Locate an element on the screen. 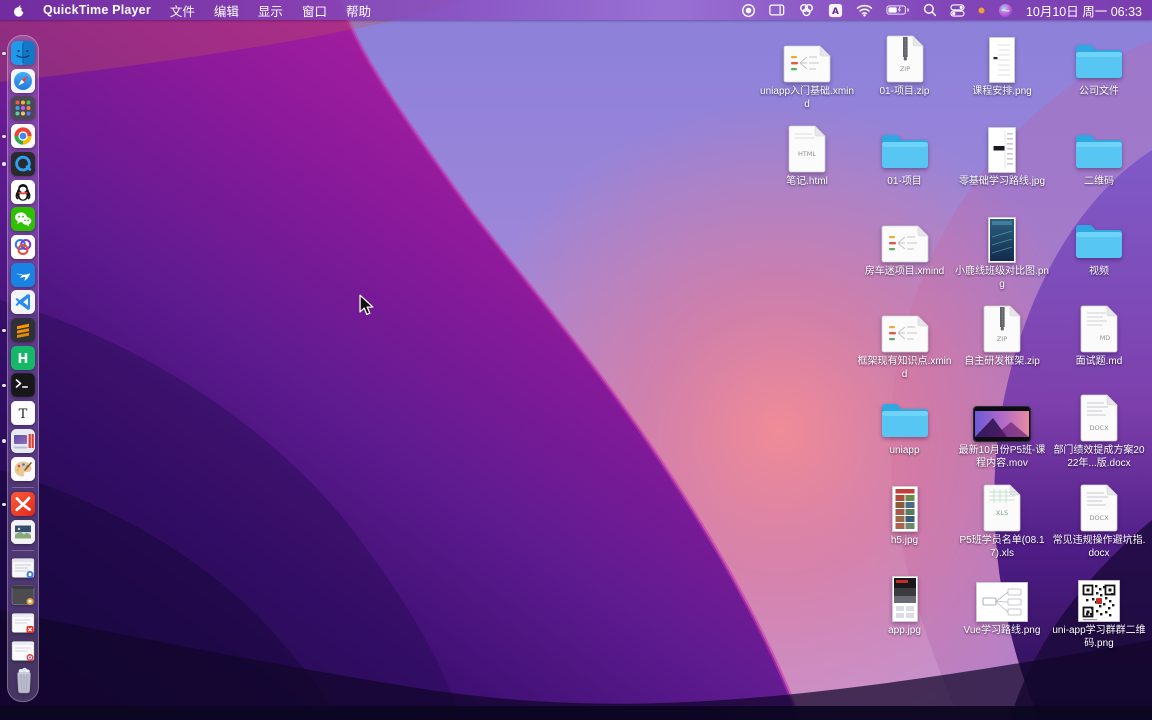 The image size is (1152, 720). launchpad-dock-icon is located at coordinates (23, 108).